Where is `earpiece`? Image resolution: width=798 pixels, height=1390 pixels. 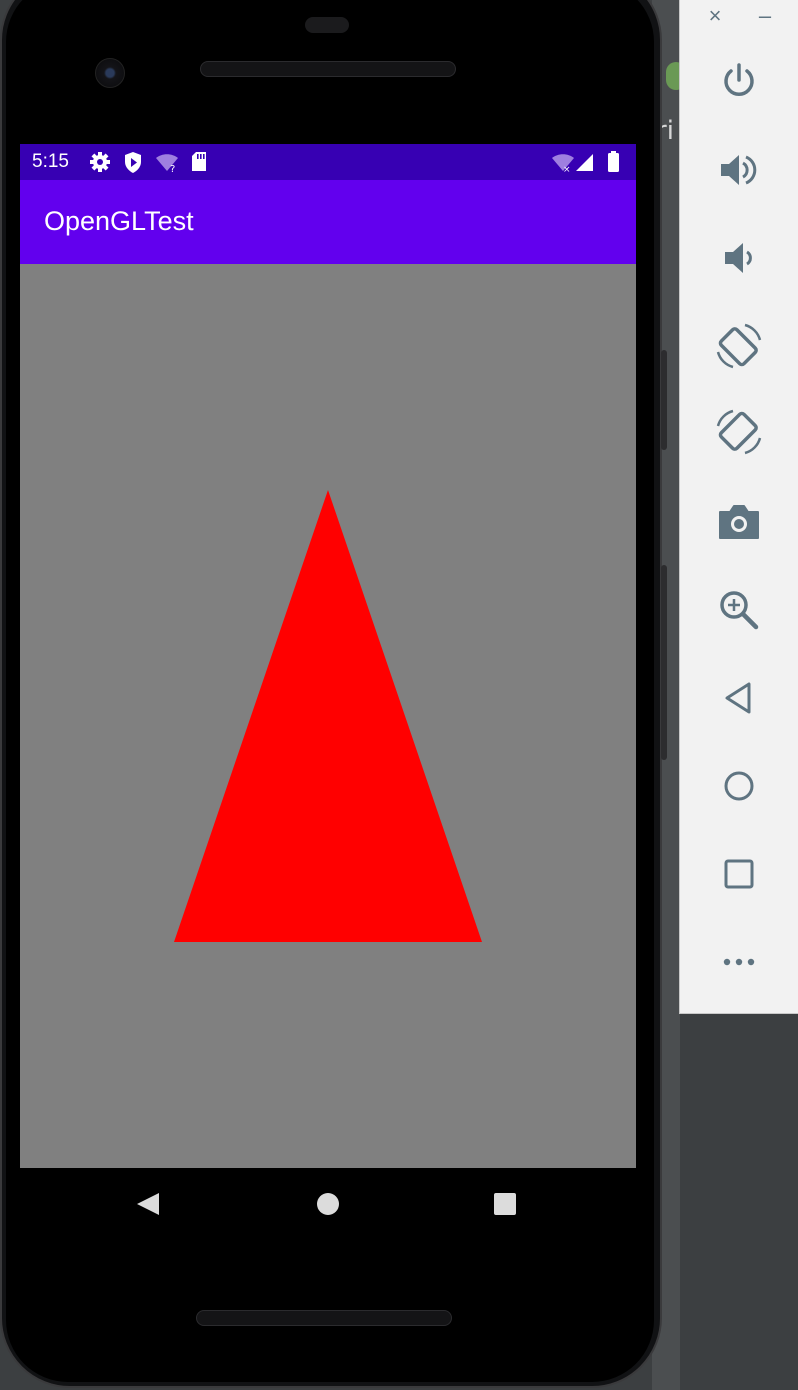 earpiece is located at coordinates (327, 25).